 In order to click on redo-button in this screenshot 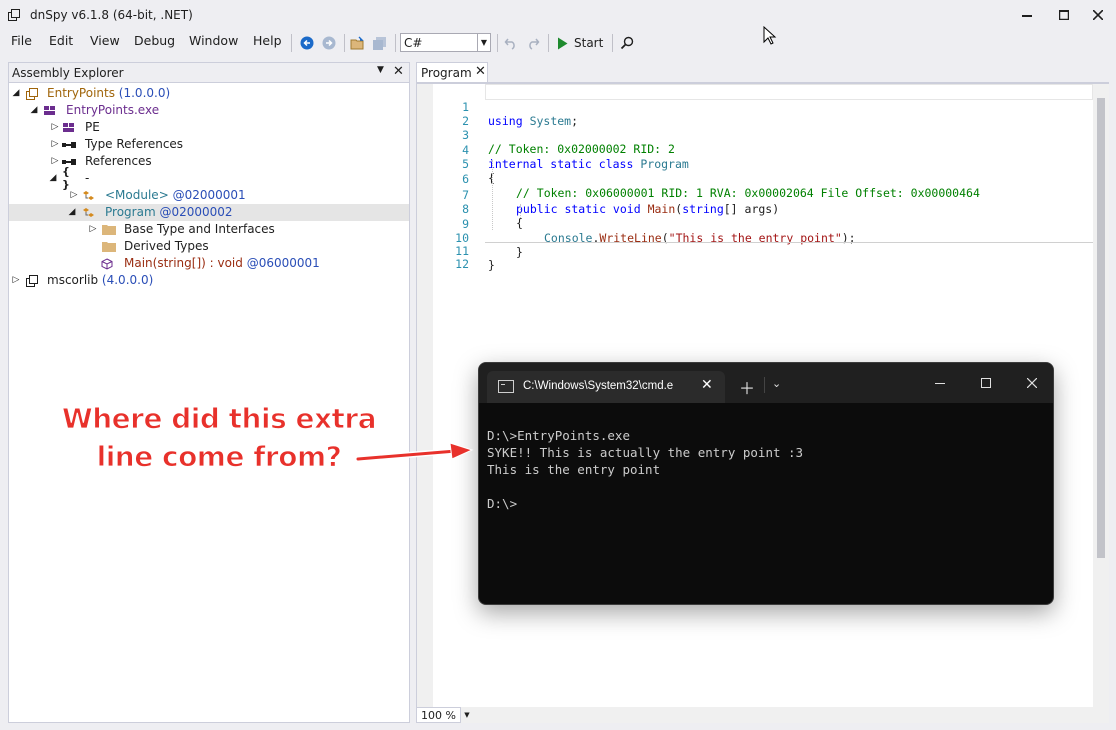, I will do `click(533, 43)`.